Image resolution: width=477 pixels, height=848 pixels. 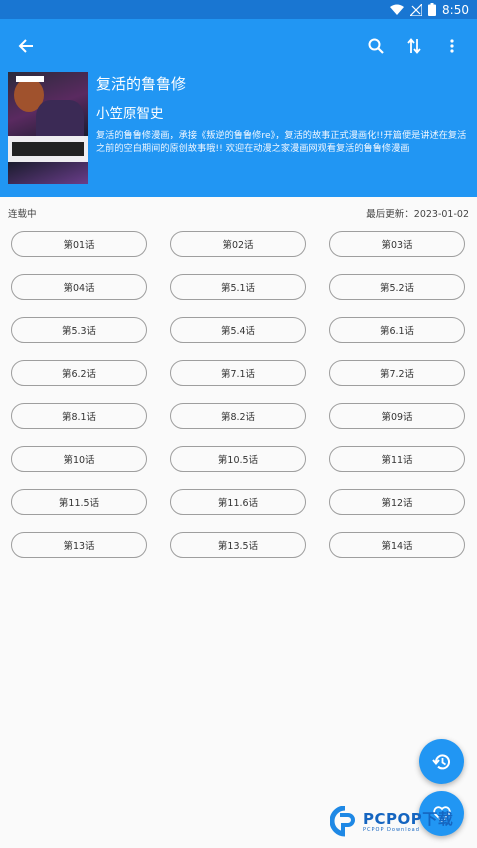 What do you see at coordinates (397, 545) in the screenshot?
I see `chapter-button: 第14话` at bounding box center [397, 545].